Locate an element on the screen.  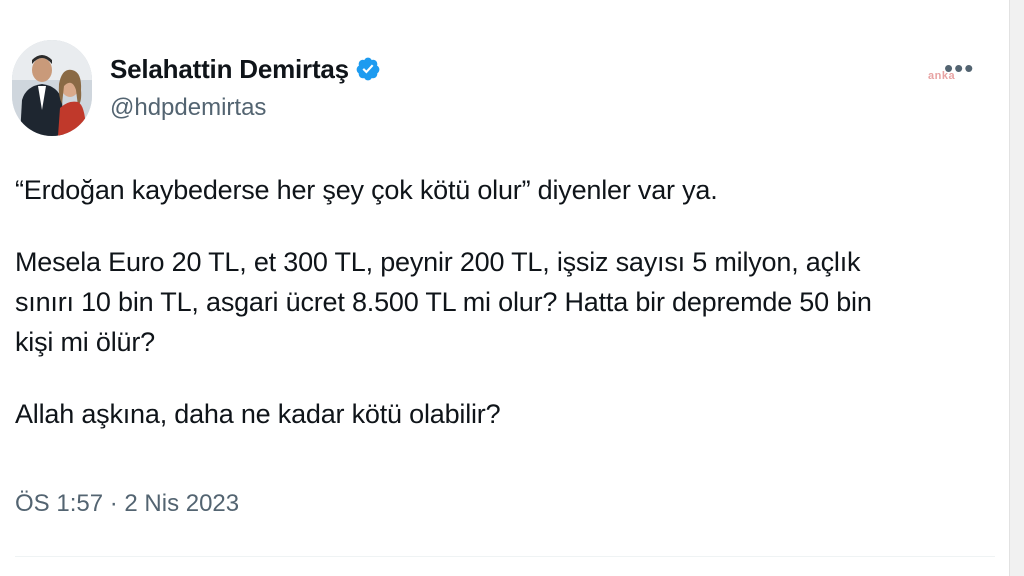
author-display-name: Selahattin Demirtaş is located at coordinates (229, 69).